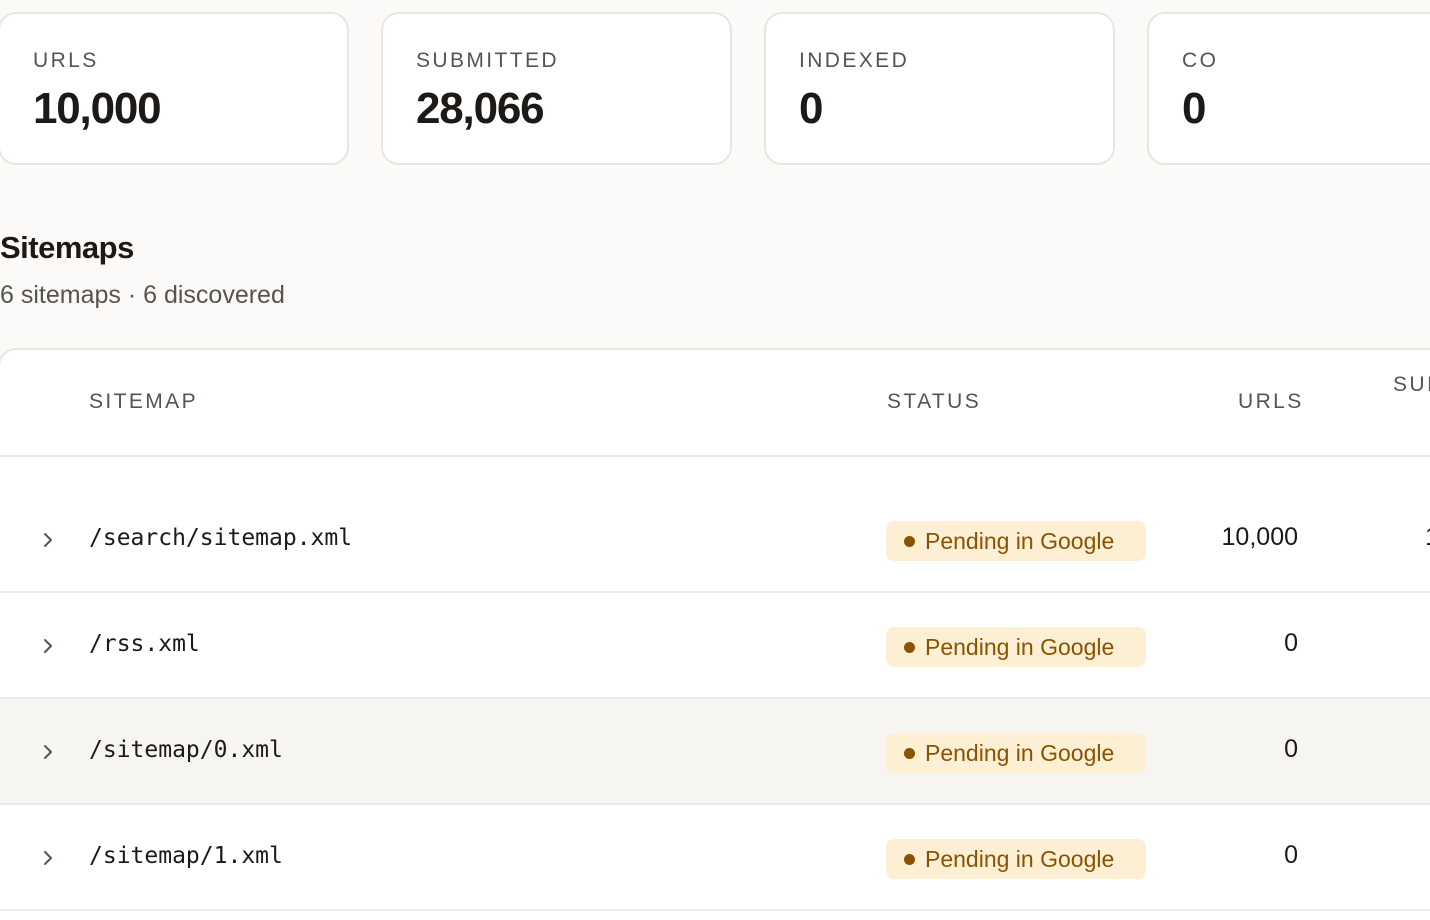  What do you see at coordinates (66, 60) in the screenshot?
I see `stat-label: URLS` at bounding box center [66, 60].